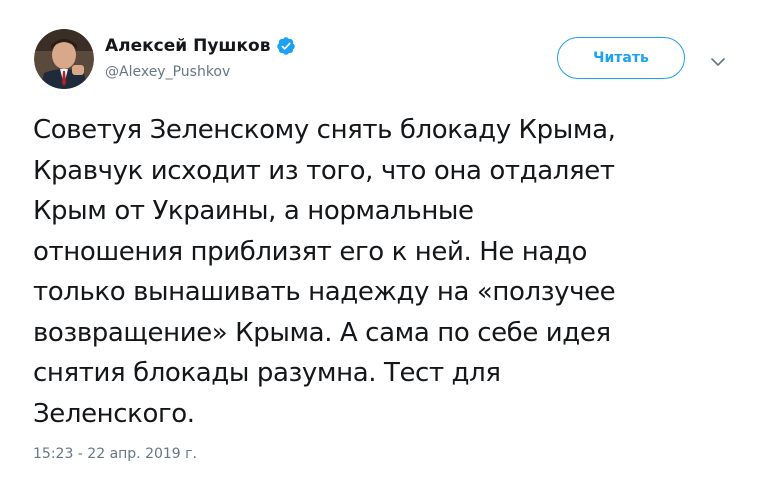  I want to click on tweet-text-line: отношения приблизят его к ней. Не надо, so click(310, 251).